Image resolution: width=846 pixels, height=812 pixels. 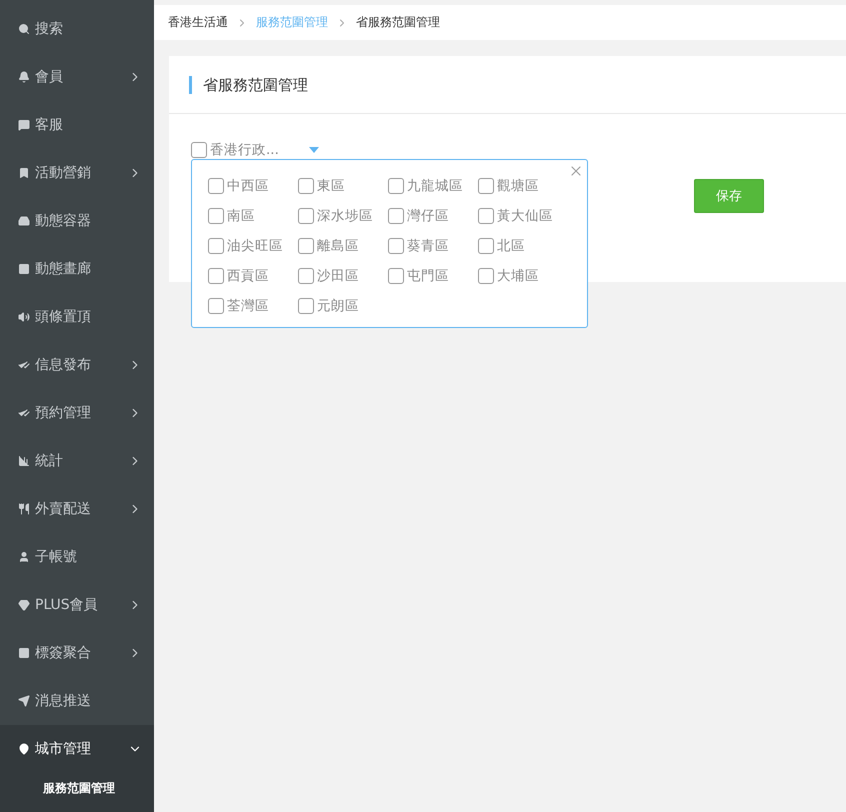 What do you see at coordinates (77, 77) in the screenshot?
I see `sidebar-item: 會員` at bounding box center [77, 77].